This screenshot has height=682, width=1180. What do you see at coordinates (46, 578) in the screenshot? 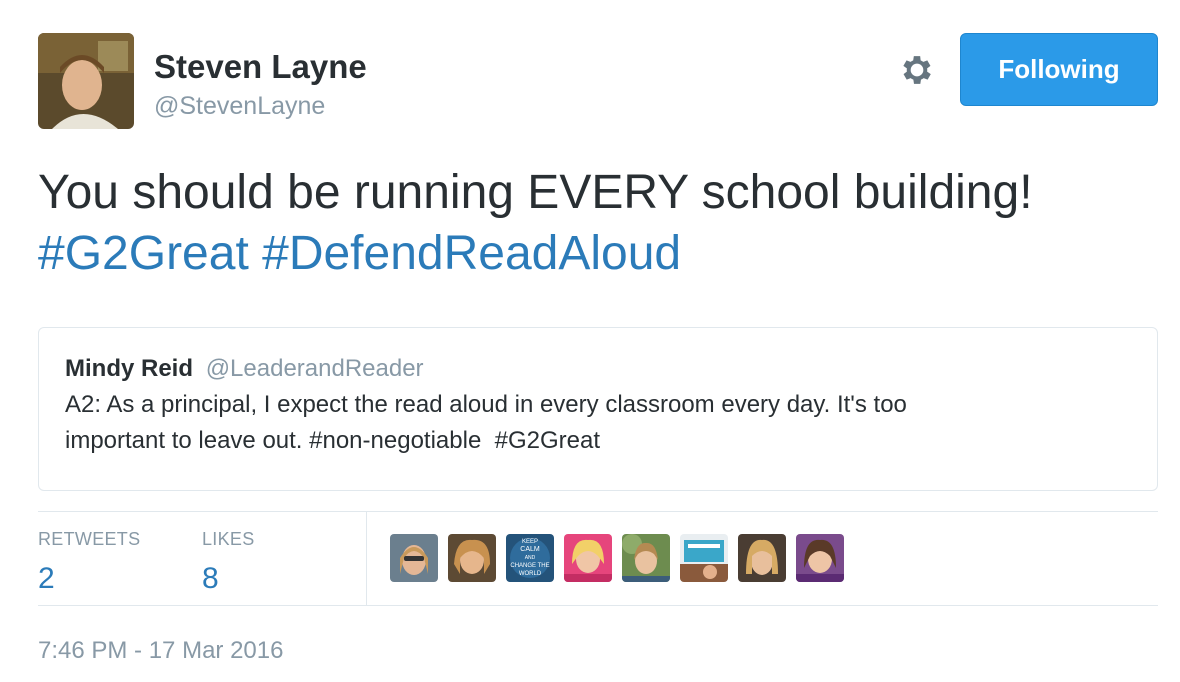
I see `retweets-count: 2` at bounding box center [46, 578].